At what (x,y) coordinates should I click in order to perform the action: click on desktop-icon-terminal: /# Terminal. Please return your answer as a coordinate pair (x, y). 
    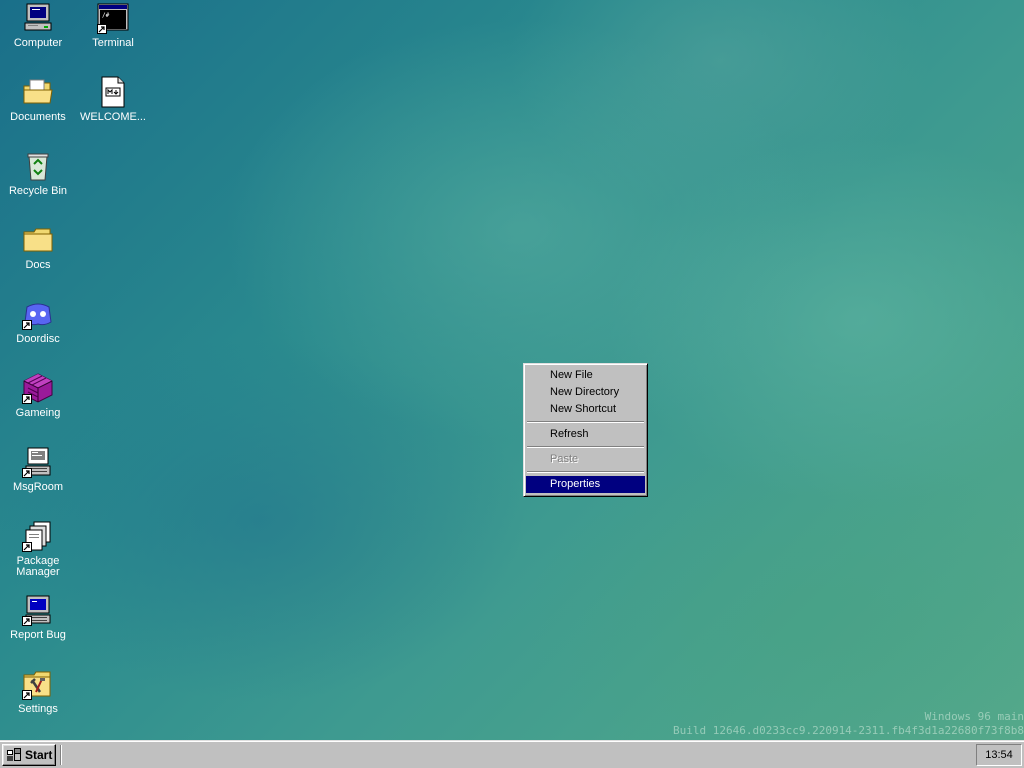
    Looking at the image, I should click on (113, 39).